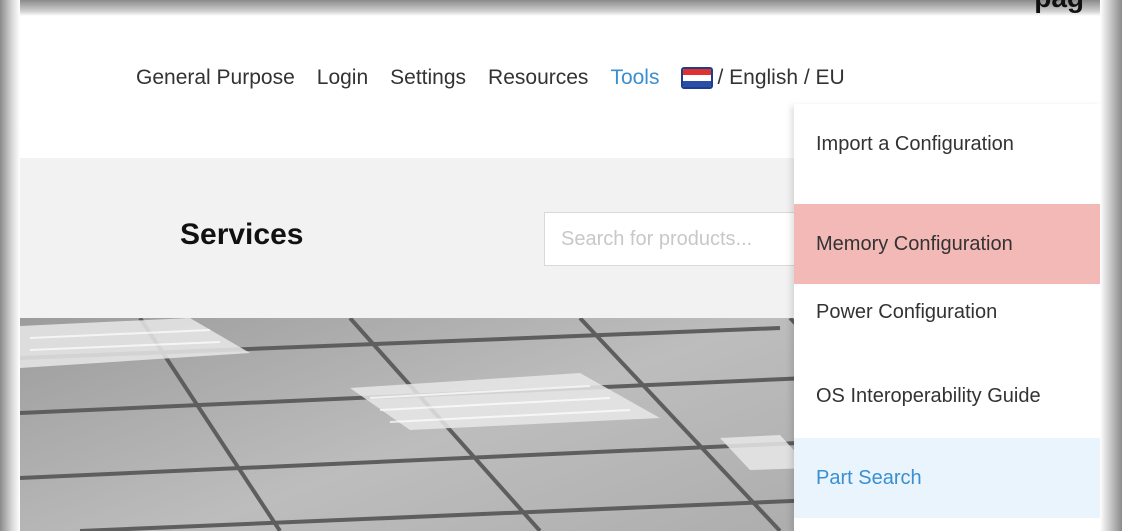 This screenshot has height=531, width=1122. I want to click on nav-general-purpose: General Purpose, so click(215, 78).